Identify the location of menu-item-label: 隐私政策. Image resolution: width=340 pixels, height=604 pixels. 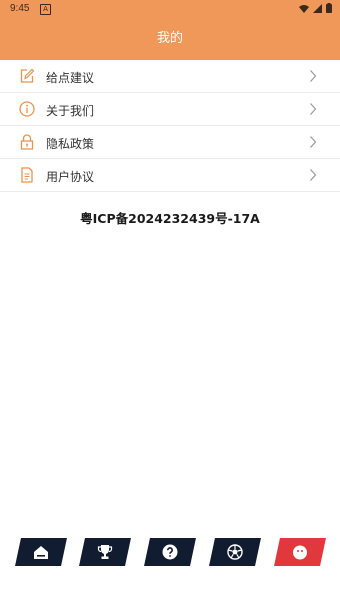
(70, 144).